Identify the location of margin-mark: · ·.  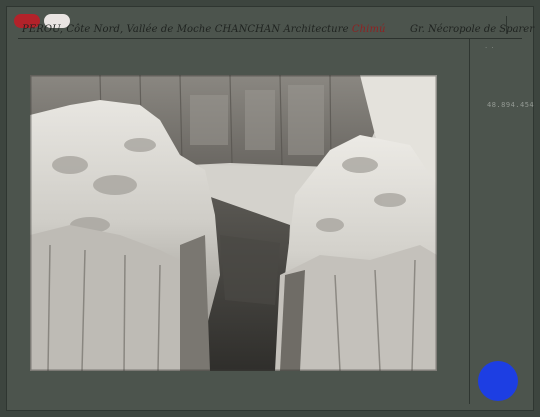
(490, 48).